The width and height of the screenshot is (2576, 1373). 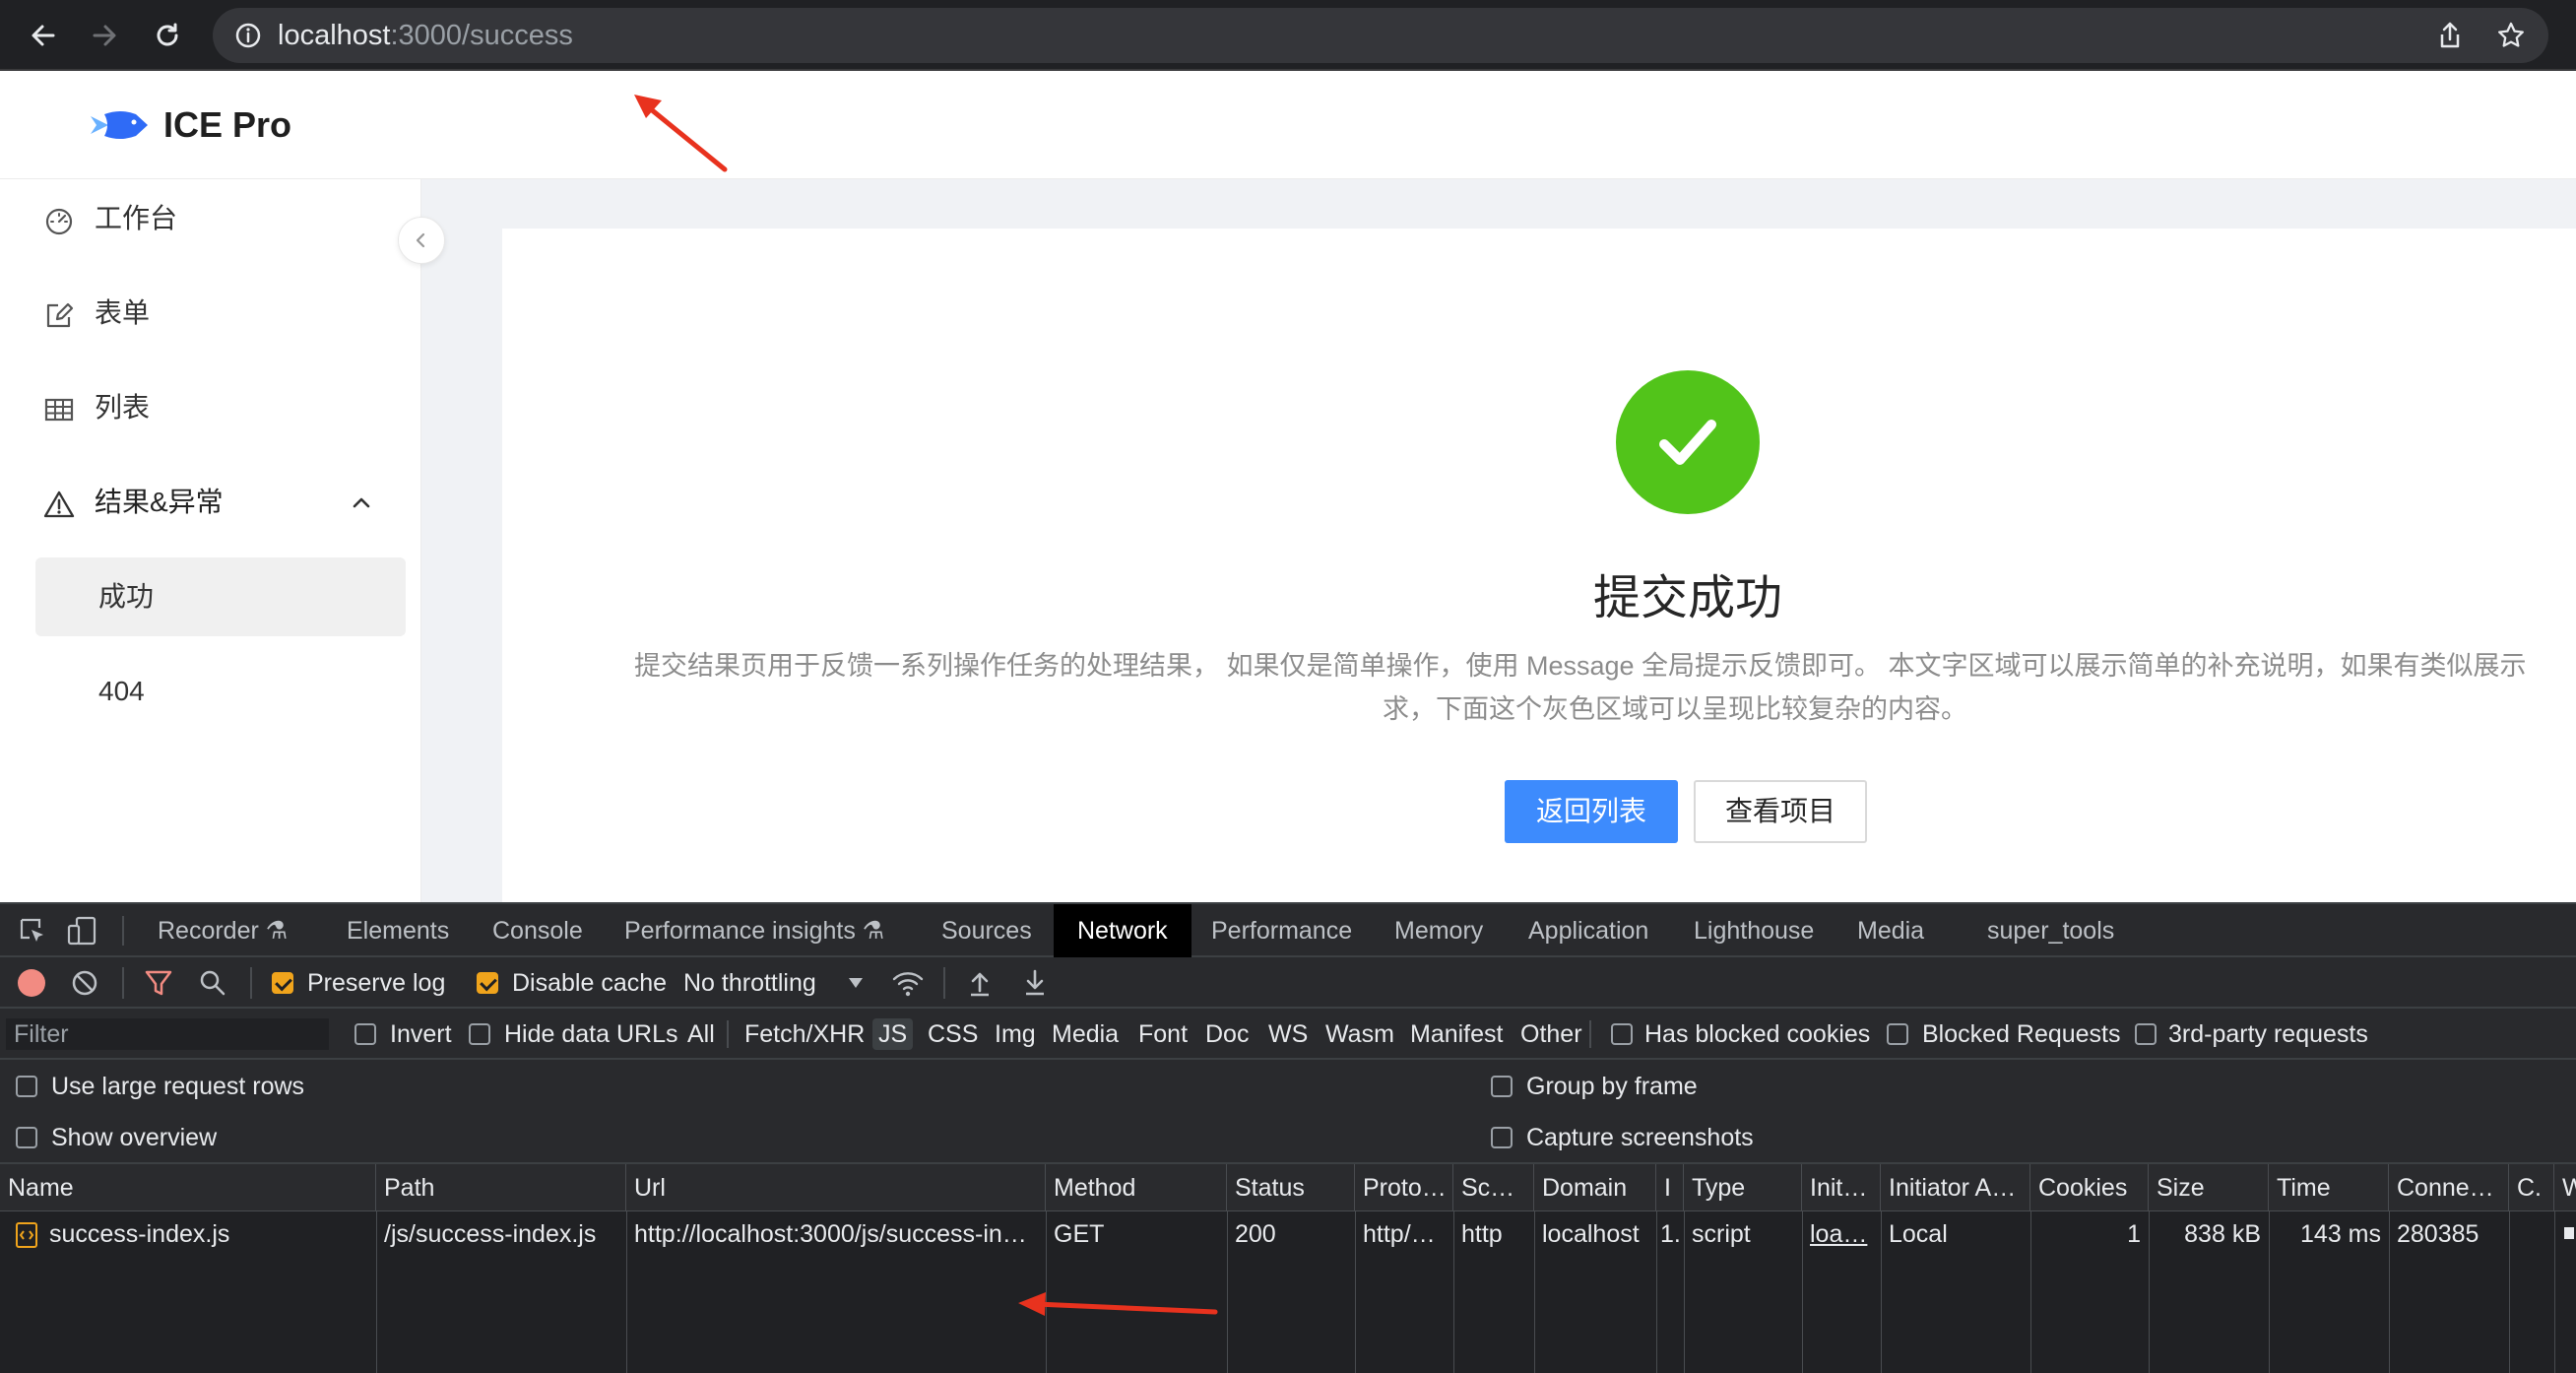 What do you see at coordinates (1754, 931) in the screenshot?
I see `tab-lighthouse: Lighthouse` at bounding box center [1754, 931].